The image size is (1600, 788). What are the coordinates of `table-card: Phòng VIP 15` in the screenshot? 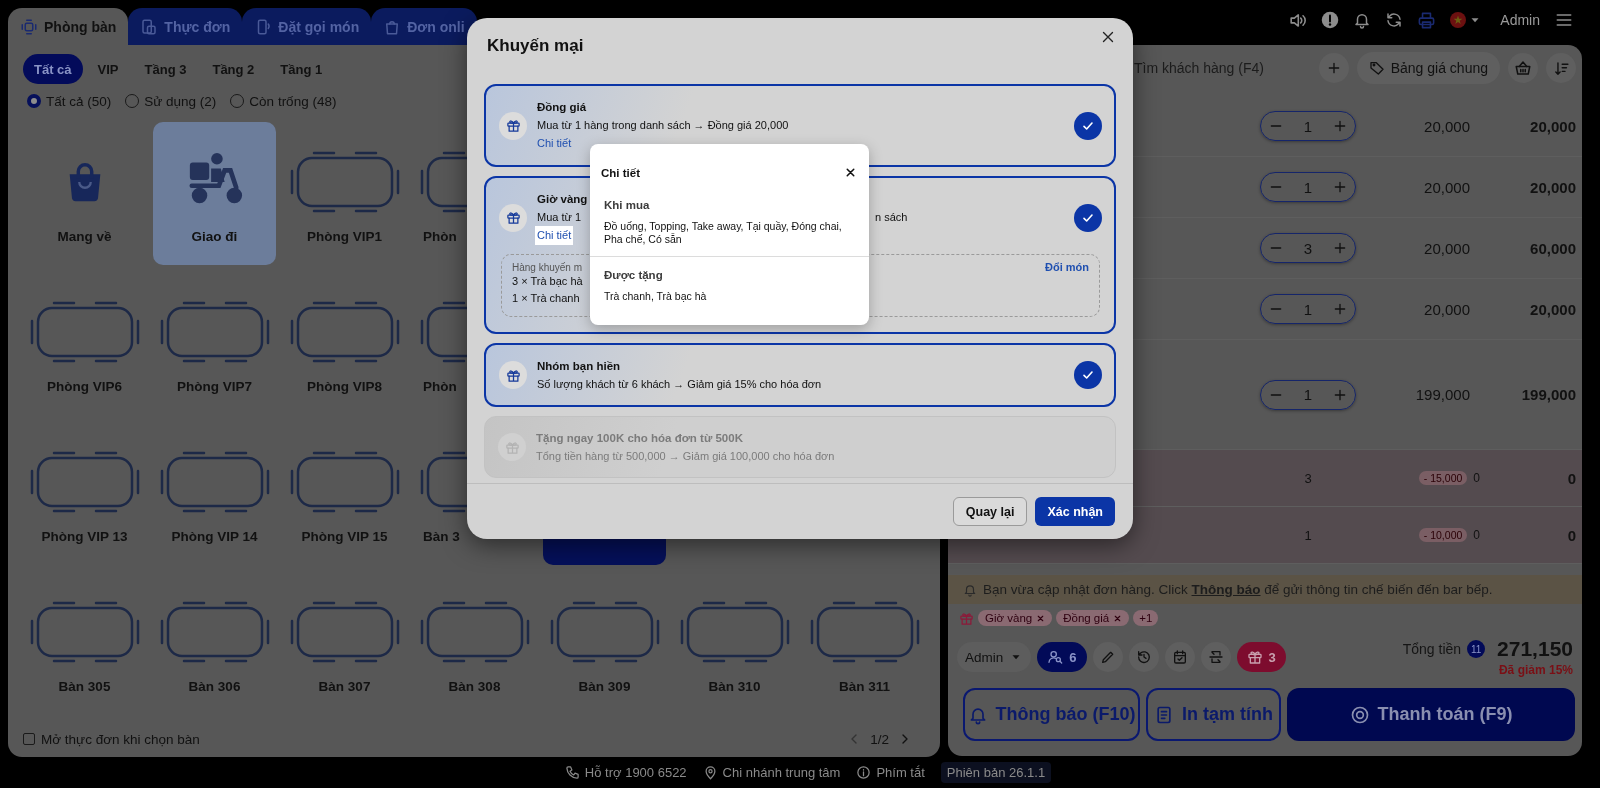 It's located at (344, 493).